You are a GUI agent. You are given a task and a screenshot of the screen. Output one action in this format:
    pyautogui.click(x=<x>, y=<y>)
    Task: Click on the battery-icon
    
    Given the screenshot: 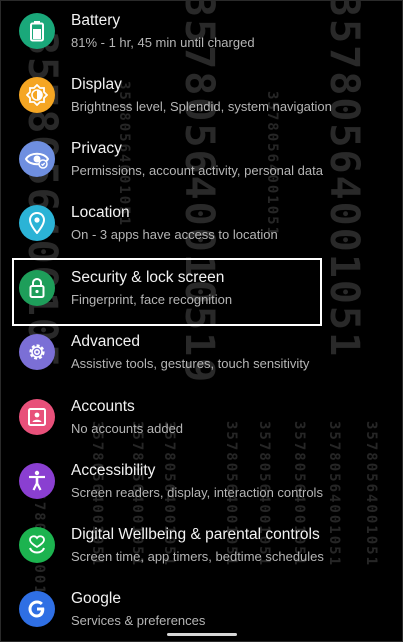 What is the action you would take?
    pyautogui.click(x=37, y=31)
    